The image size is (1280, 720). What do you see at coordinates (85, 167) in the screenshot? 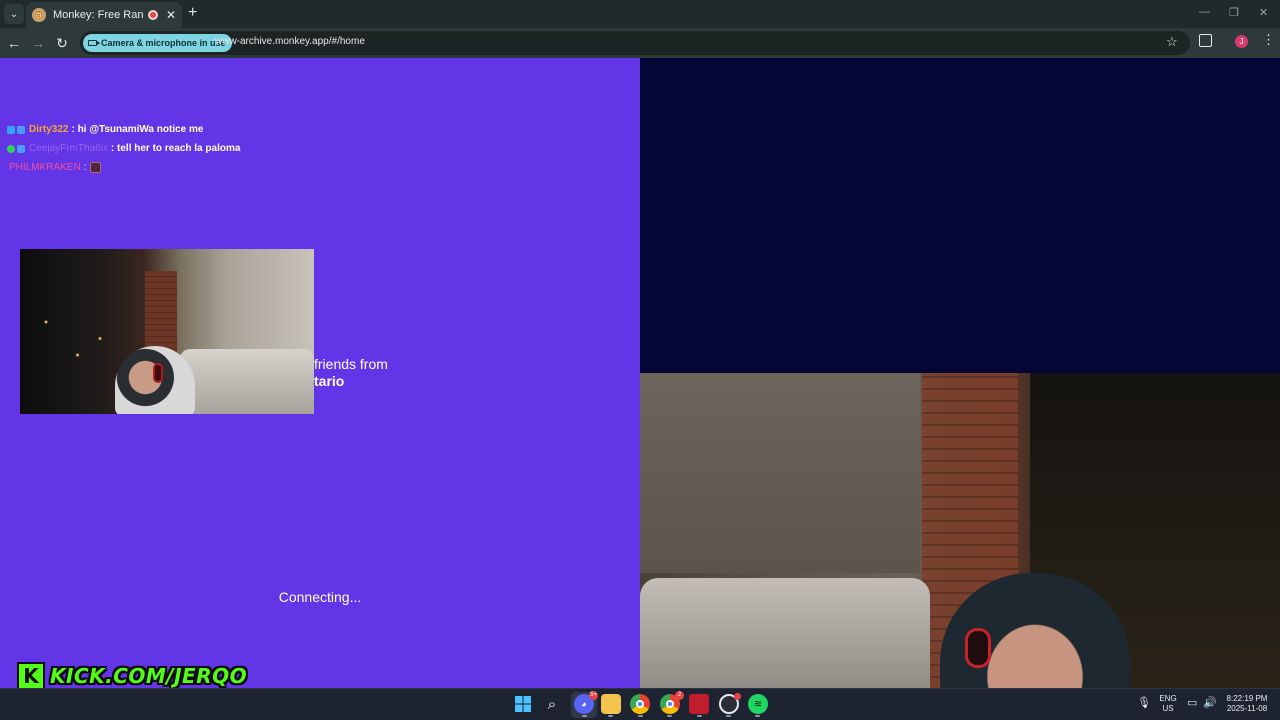
I see `chat-text: :` at bounding box center [85, 167].